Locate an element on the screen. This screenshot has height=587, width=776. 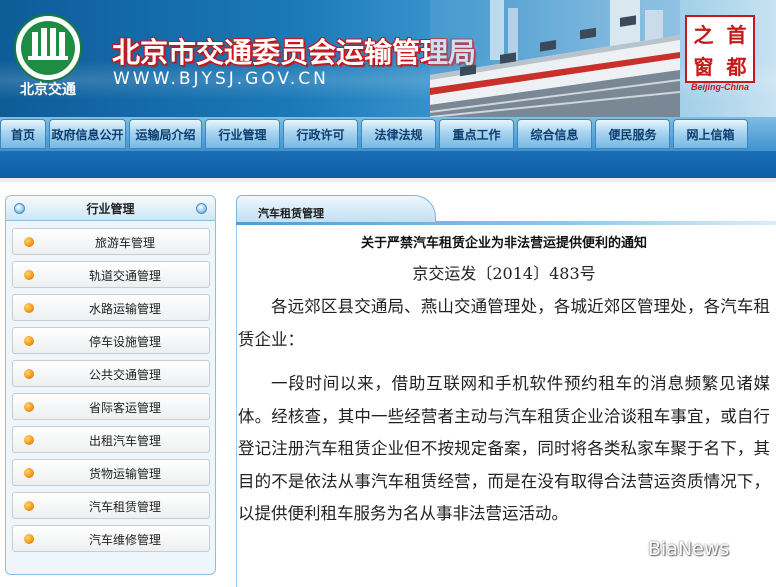
nav-item-key-work: 重点工作 is located at coordinates (476, 134).